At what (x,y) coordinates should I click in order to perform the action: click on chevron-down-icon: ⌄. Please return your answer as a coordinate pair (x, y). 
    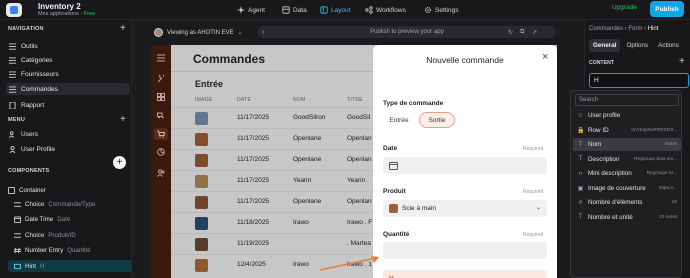
    Looking at the image, I should click on (240, 33).